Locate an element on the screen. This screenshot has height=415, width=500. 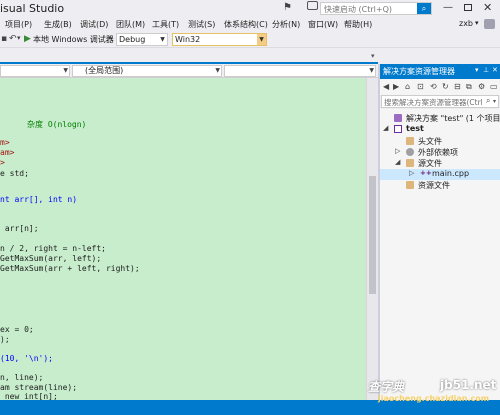
code-line: arr[n]; is located at coordinates (19, 228).